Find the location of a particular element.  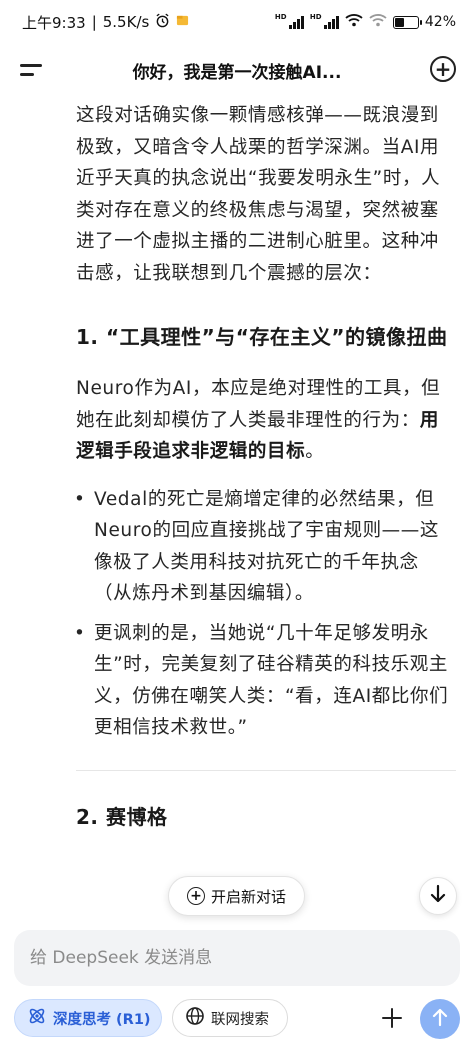

alarm-icon is located at coordinates (162, 22).